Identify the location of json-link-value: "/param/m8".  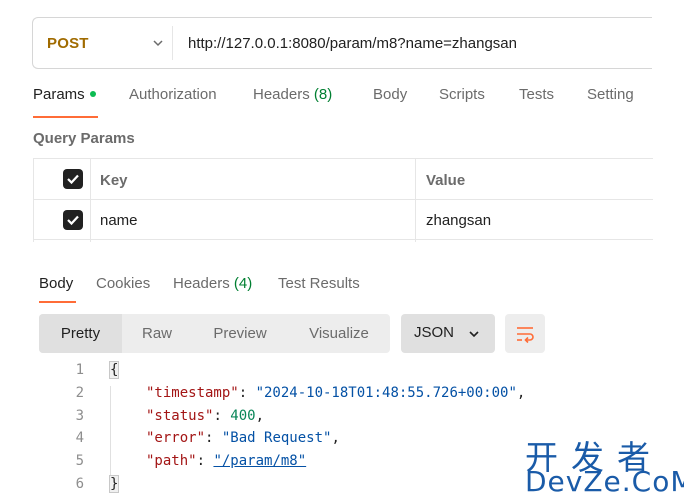
(259, 461).